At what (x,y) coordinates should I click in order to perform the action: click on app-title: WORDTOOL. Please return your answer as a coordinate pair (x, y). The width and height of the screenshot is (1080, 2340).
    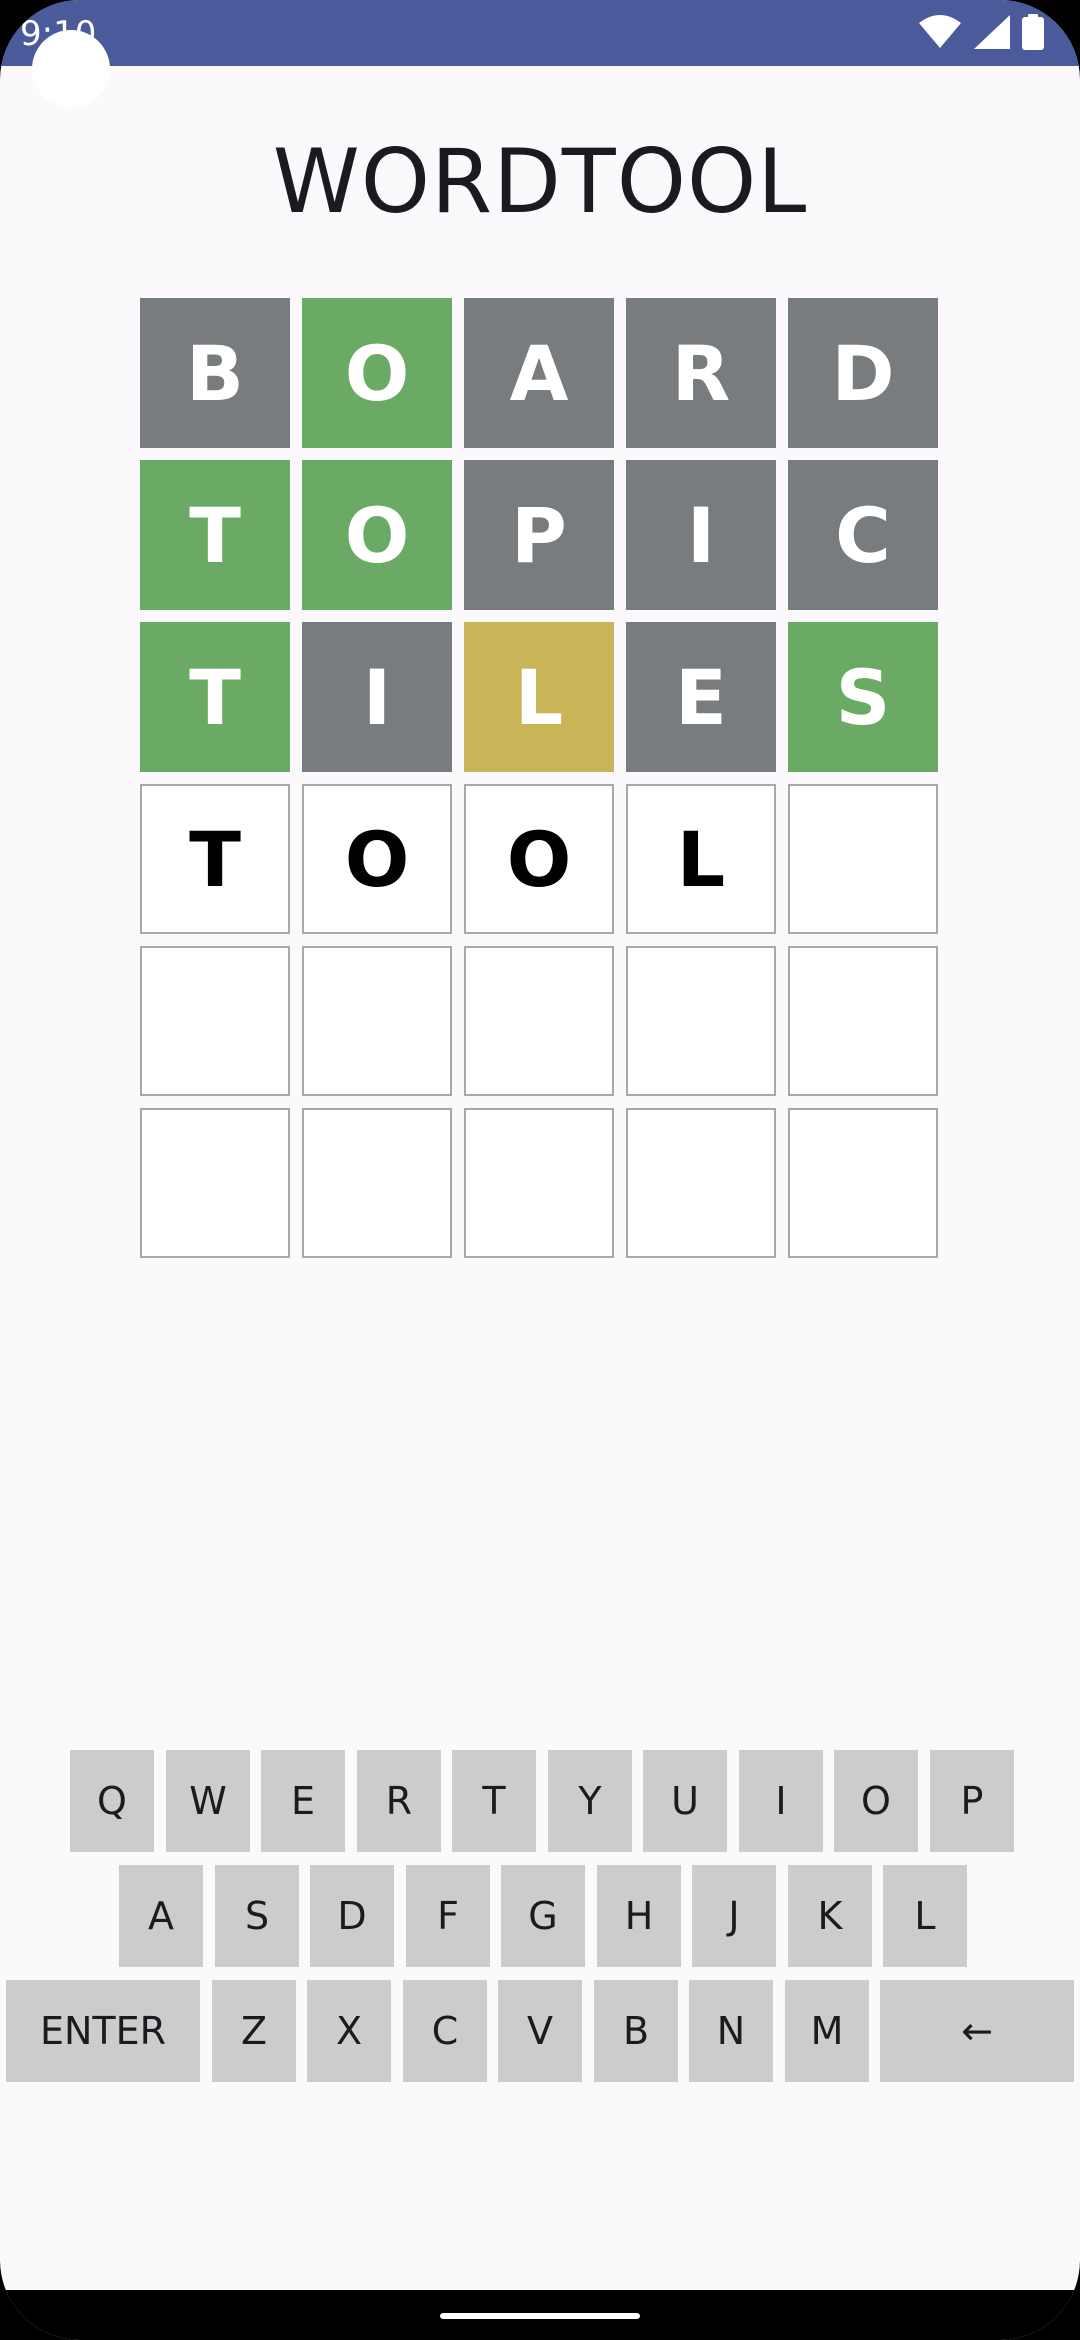
    Looking at the image, I should click on (540, 181).